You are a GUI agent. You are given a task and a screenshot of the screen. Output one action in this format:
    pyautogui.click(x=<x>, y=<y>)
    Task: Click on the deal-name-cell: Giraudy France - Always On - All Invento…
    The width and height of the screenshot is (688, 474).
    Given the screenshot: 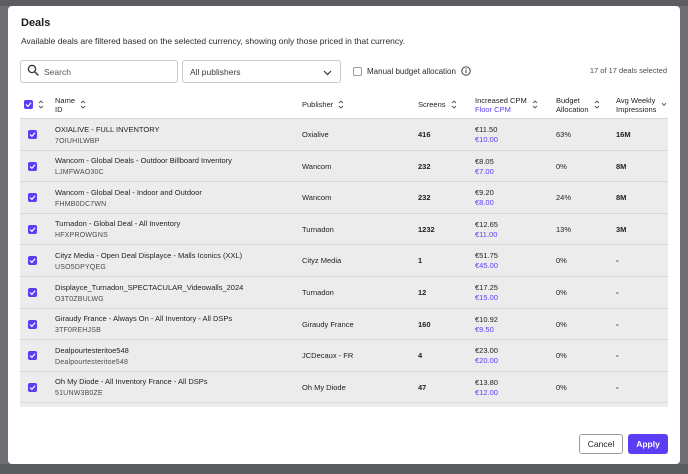 What is the action you would take?
    pyautogui.click(x=143, y=324)
    